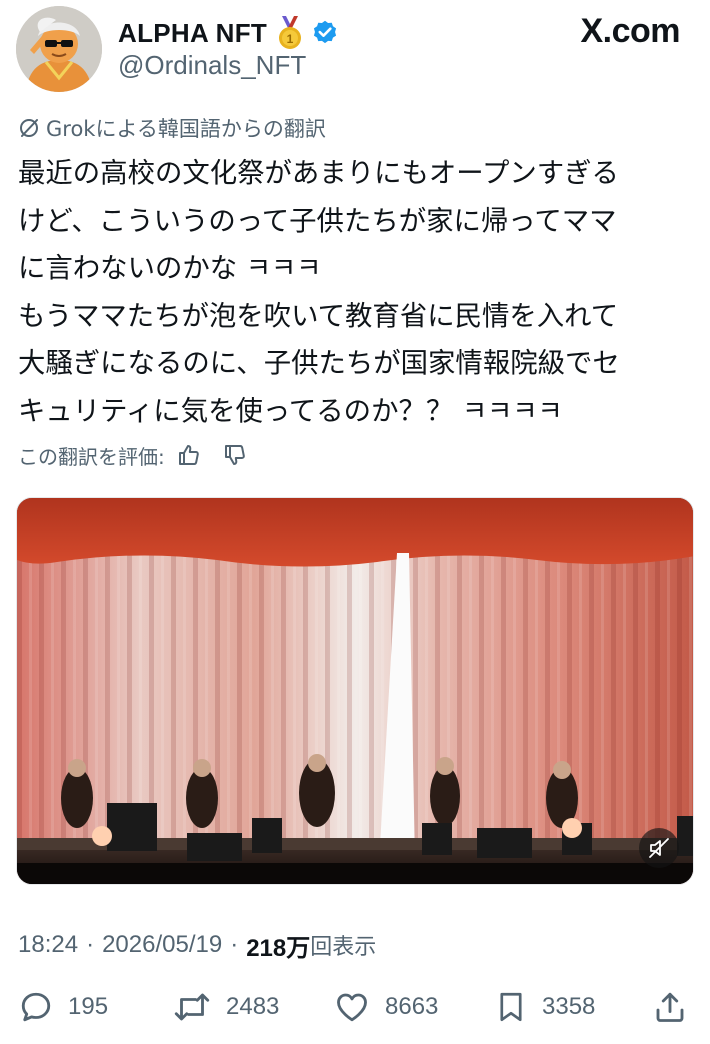 Image resolution: width=710 pixels, height=1044 pixels. I want to click on grok-icon, so click(29, 128).